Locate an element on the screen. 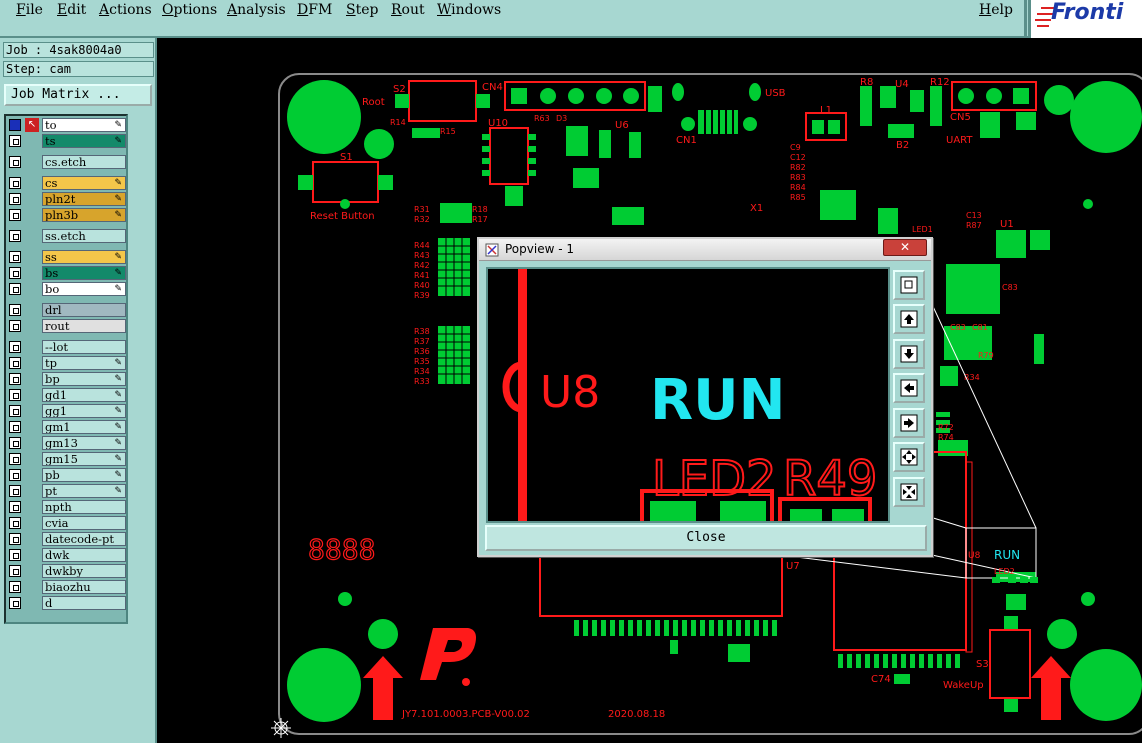  svg-text: R32 is located at coordinates (422, 219).